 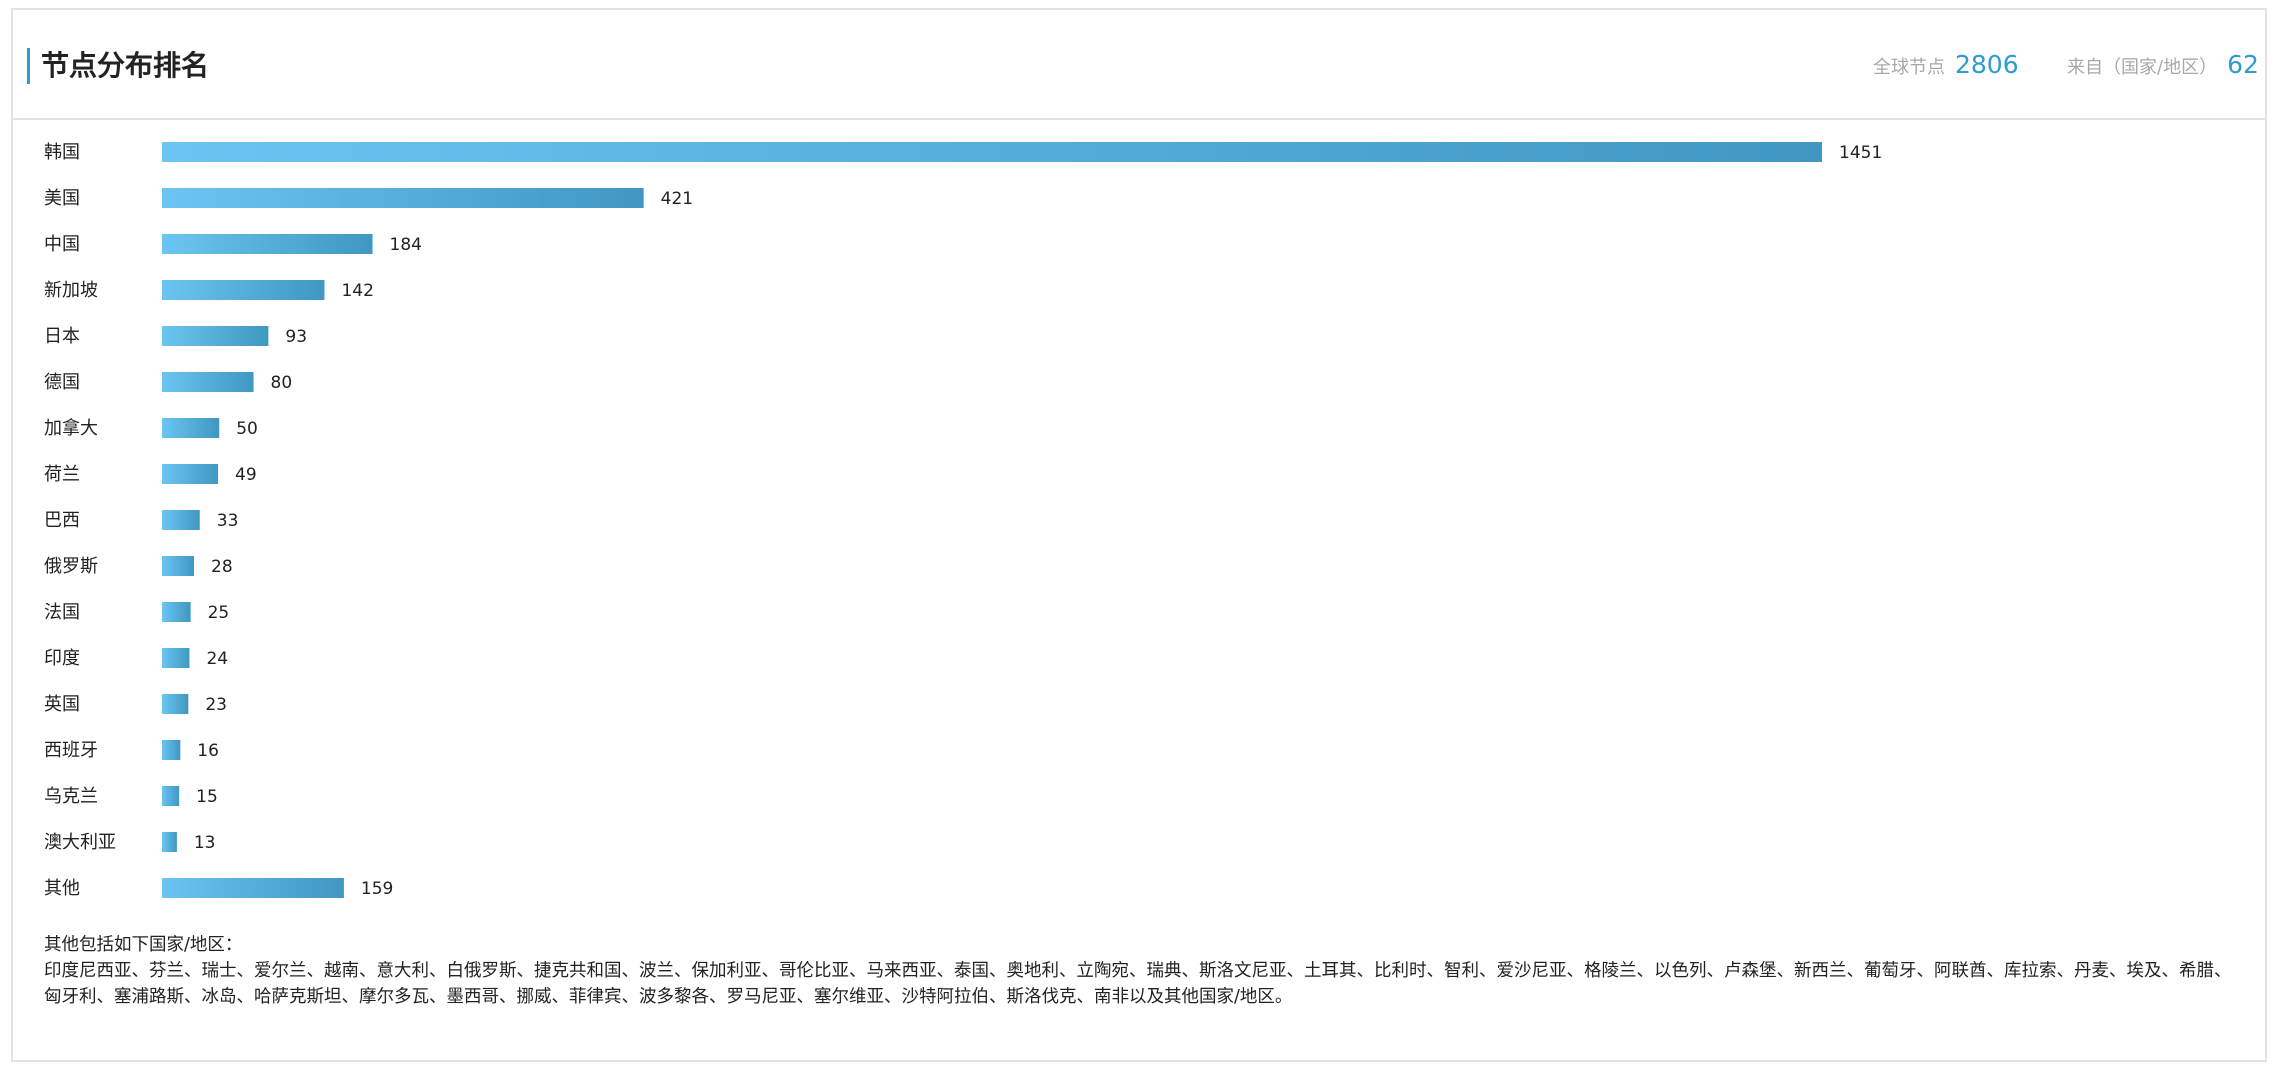 What do you see at coordinates (62, 474) in the screenshot?
I see `category-label: 荷兰` at bounding box center [62, 474].